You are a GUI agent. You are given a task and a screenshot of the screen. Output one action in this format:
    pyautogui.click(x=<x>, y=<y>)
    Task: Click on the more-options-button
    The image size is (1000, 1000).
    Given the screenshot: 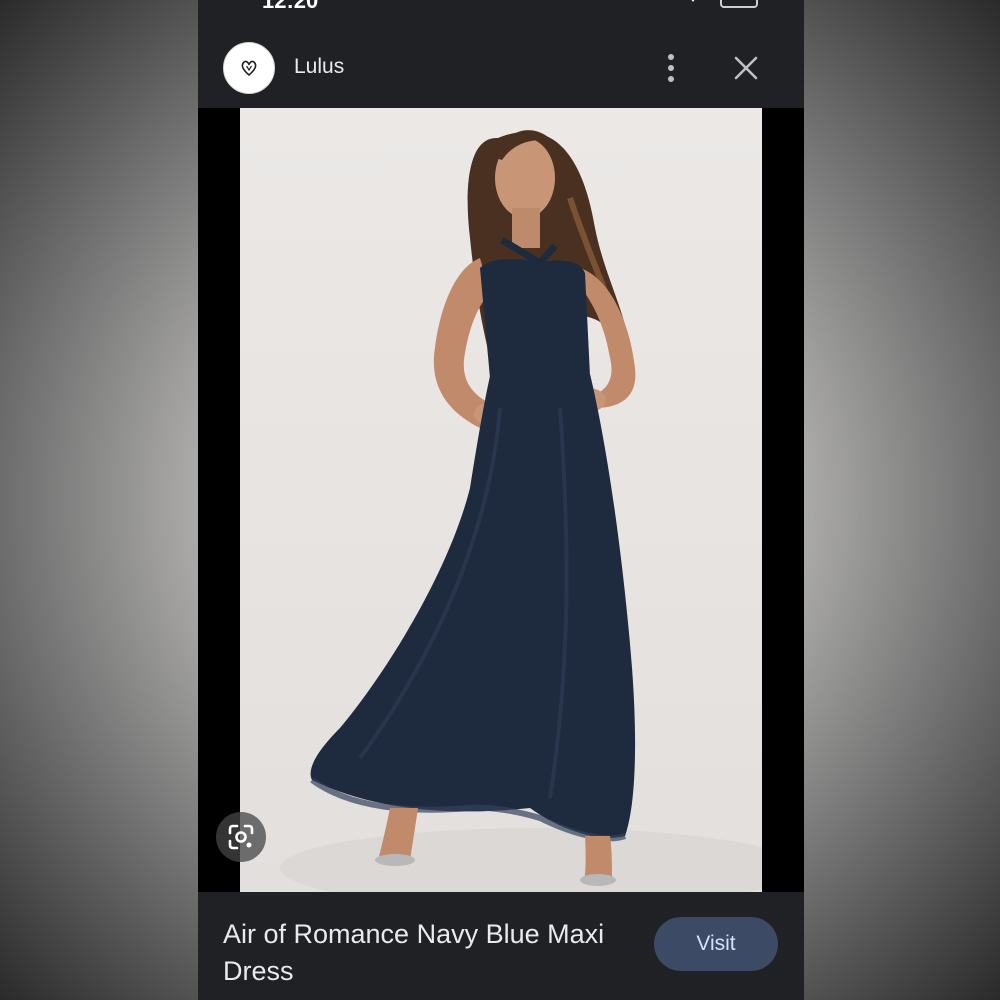 What is the action you would take?
    pyautogui.click(x=671, y=68)
    